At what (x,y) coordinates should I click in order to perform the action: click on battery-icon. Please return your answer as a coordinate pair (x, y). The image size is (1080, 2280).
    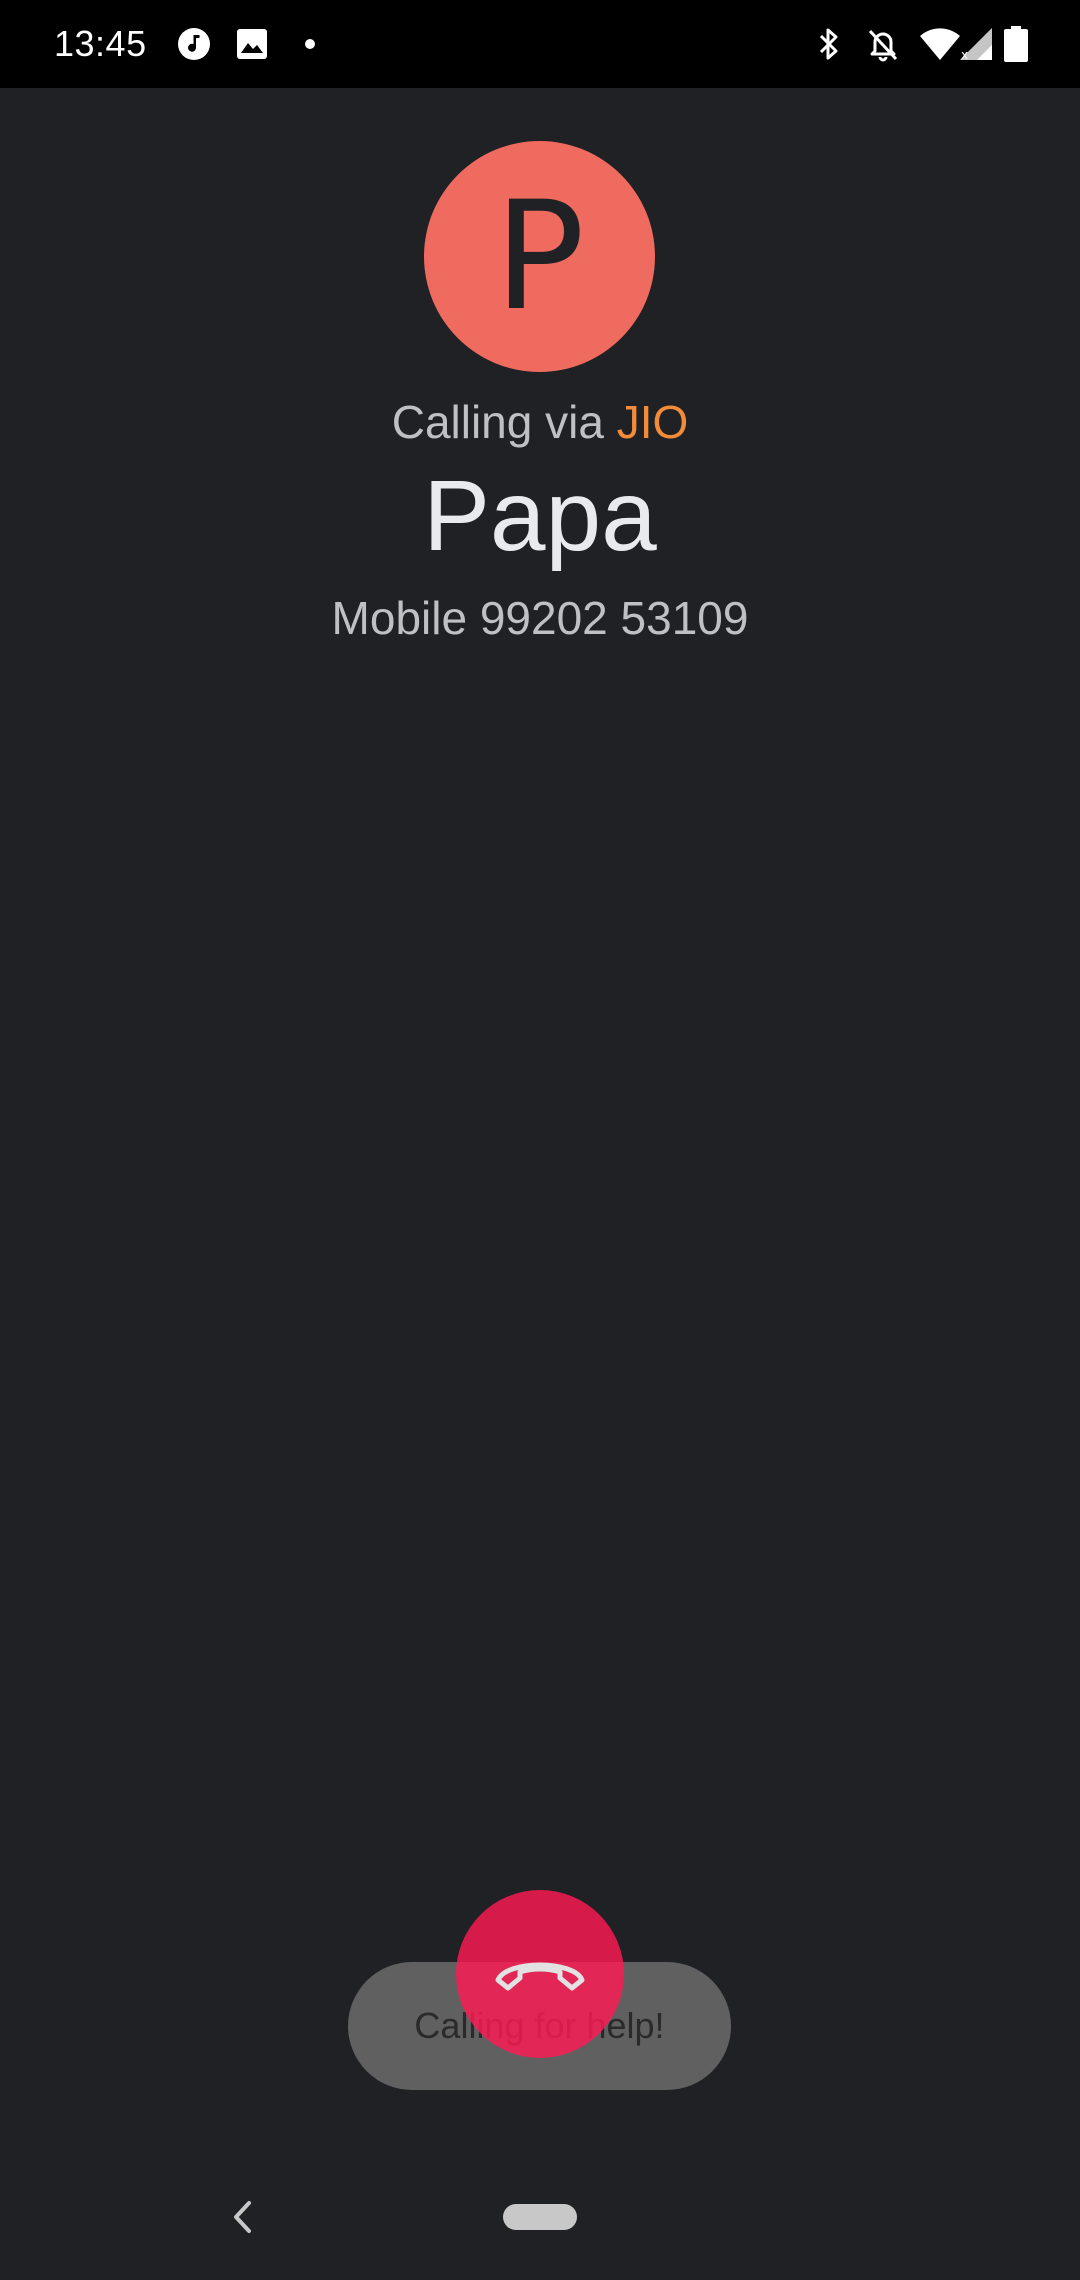
    Looking at the image, I should click on (1016, 44).